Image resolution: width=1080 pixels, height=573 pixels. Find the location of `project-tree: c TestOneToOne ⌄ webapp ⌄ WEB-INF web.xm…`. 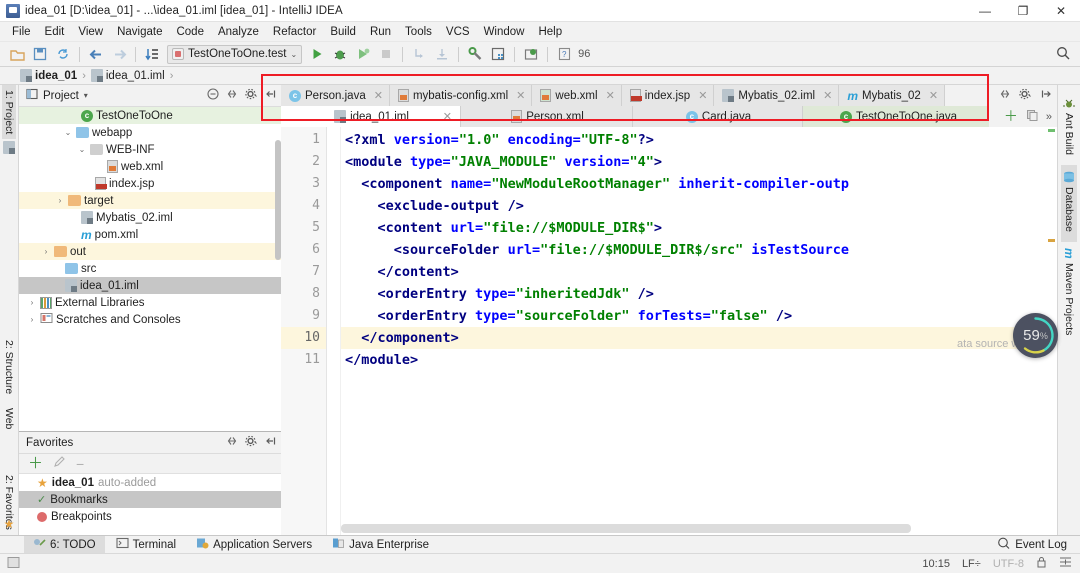

project-tree: c TestOneToOne ⌄ webapp ⌄ WEB-INF web.xm… is located at coordinates (150, 269).